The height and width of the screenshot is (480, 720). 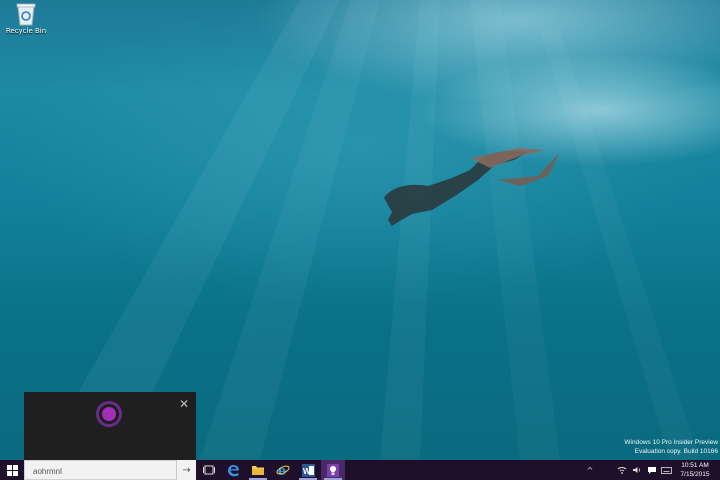 What do you see at coordinates (695, 474) in the screenshot?
I see `clock-date: 7/15/2015` at bounding box center [695, 474].